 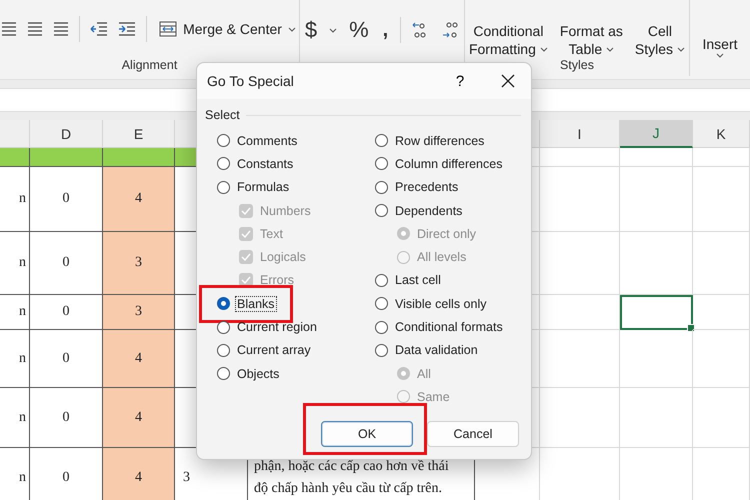 I want to click on ribbon-button: Conditional Formatting, so click(x=508, y=40).